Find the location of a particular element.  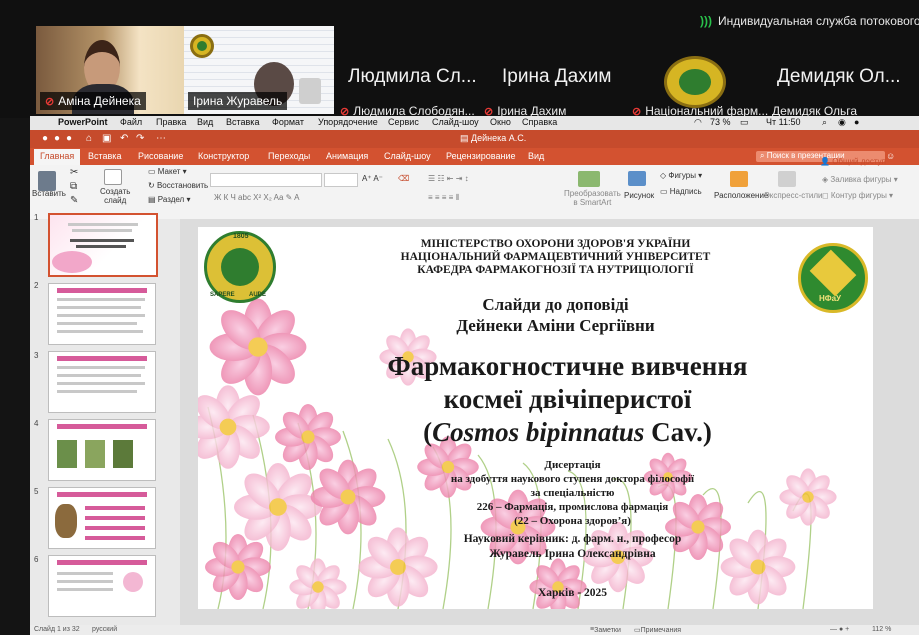

arrange-icon is located at coordinates (739, 179).